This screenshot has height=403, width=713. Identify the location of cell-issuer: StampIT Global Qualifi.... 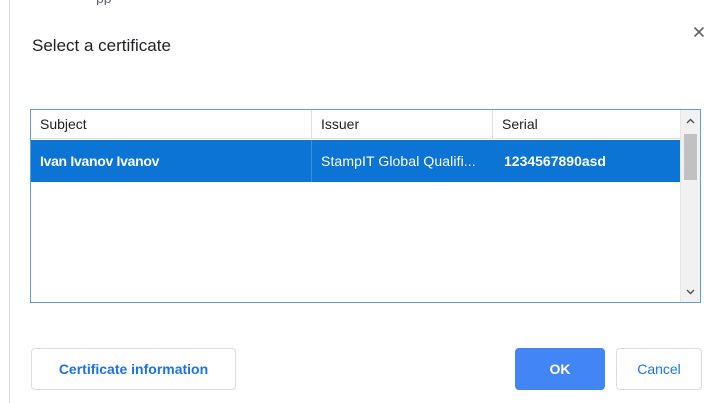
(398, 161).